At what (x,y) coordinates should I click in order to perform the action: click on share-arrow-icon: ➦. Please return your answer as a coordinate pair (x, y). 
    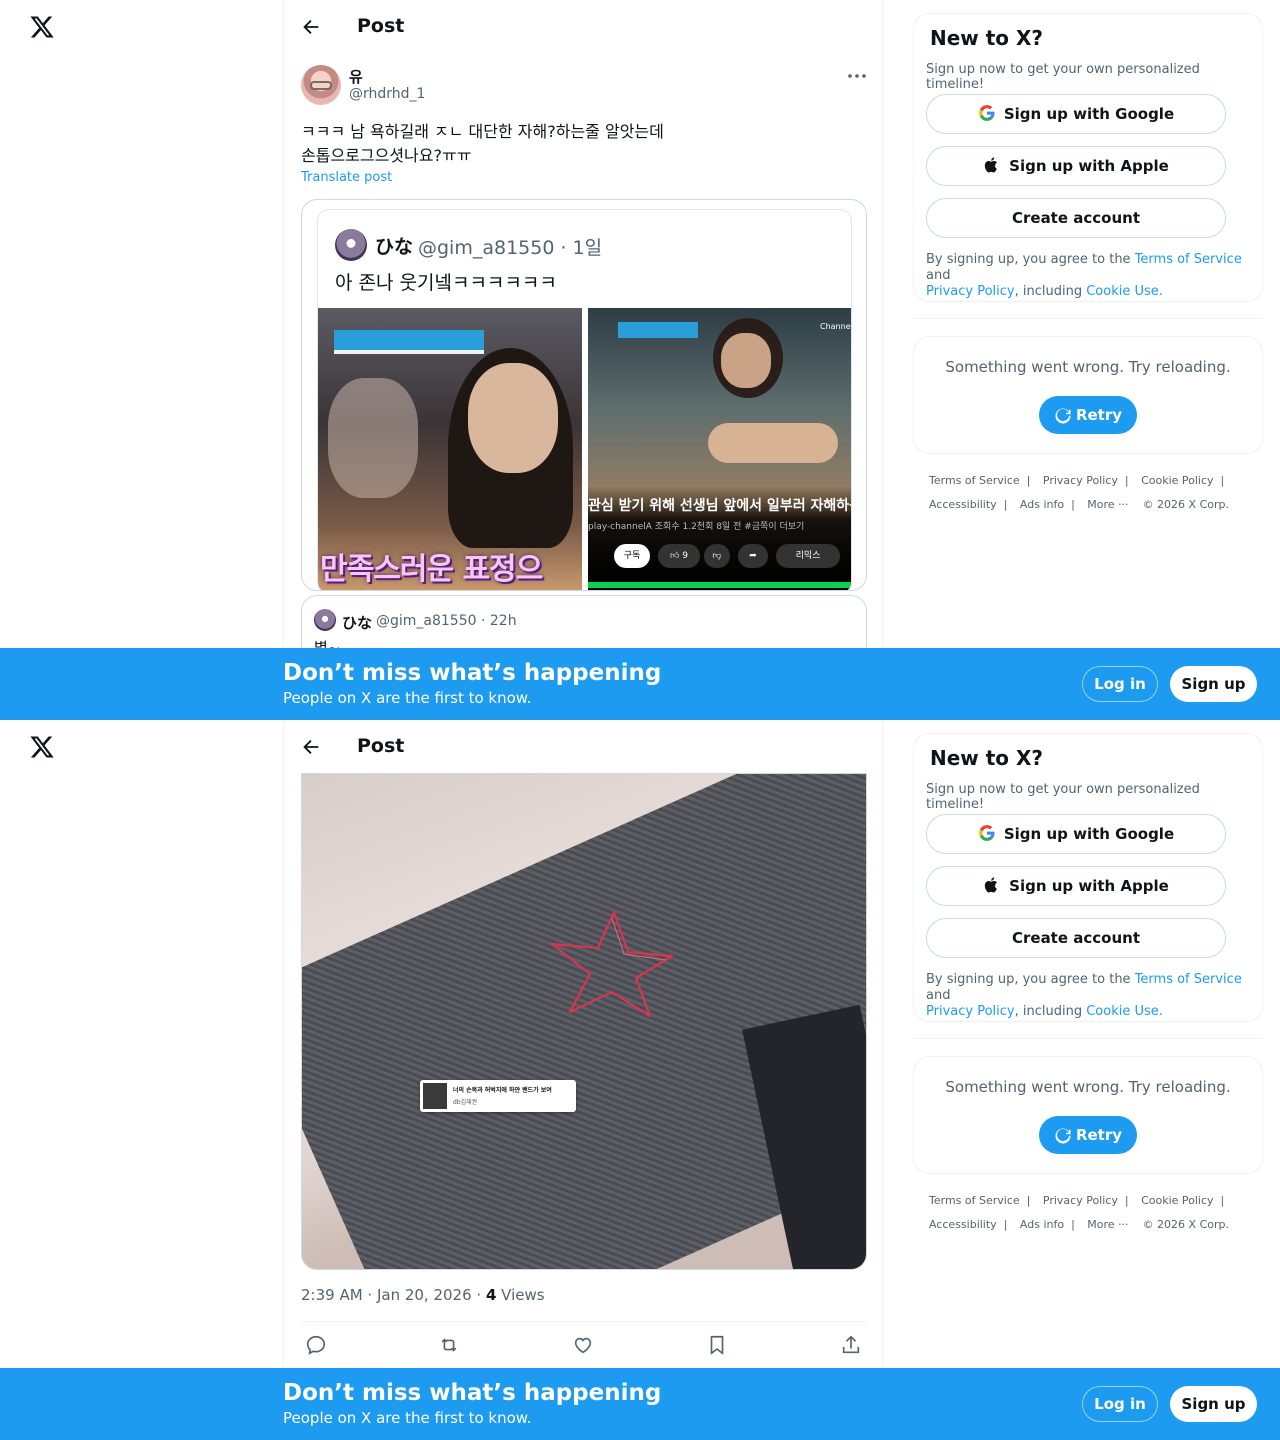
    Looking at the image, I should click on (753, 556).